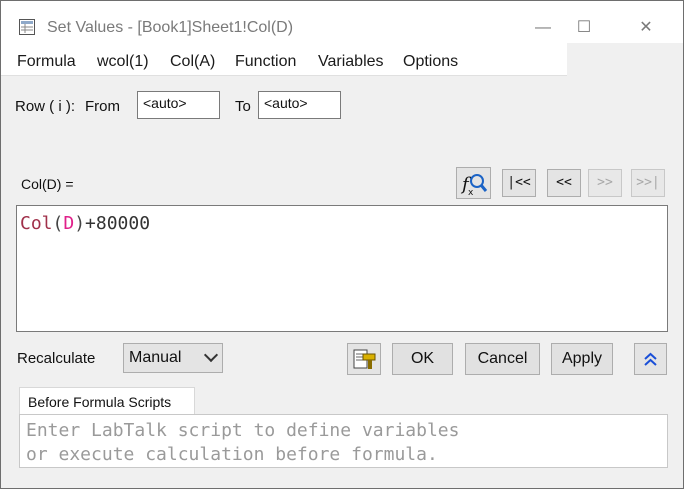  What do you see at coordinates (170, 27) in the screenshot?
I see `window-title: Set Values - [Book1]Sheet1!Col(D)` at bounding box center [170, 27].